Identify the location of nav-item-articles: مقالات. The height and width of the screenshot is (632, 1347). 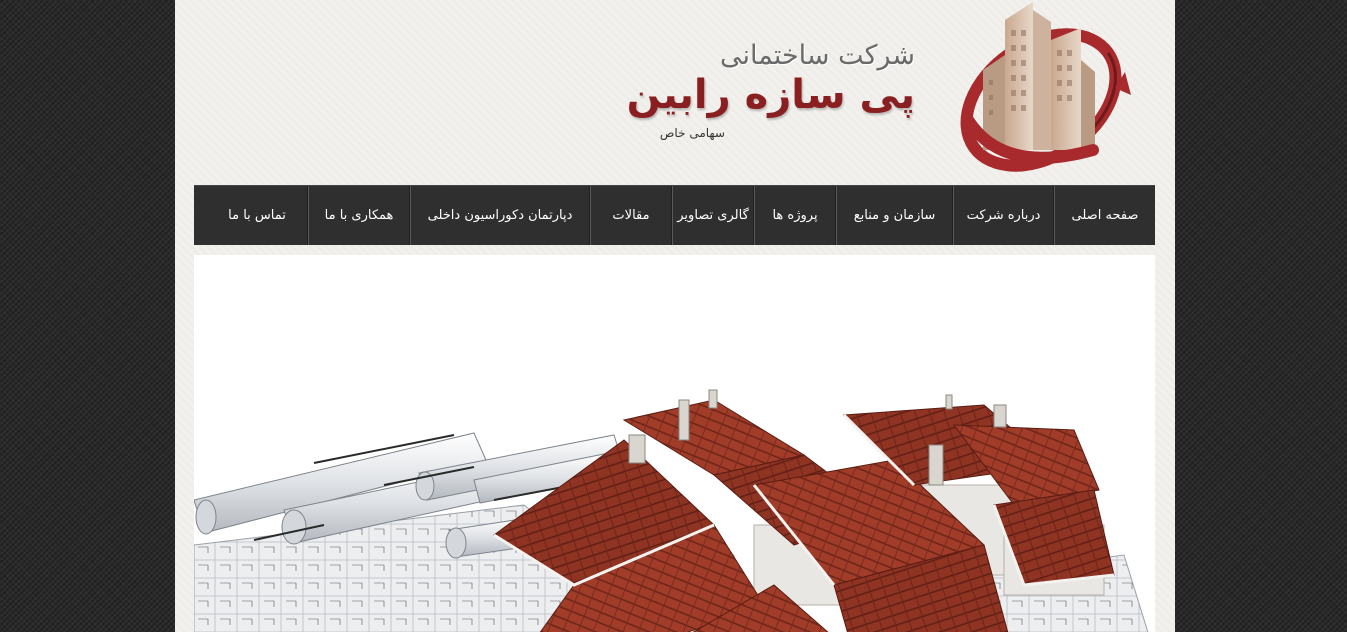
(631, 215).